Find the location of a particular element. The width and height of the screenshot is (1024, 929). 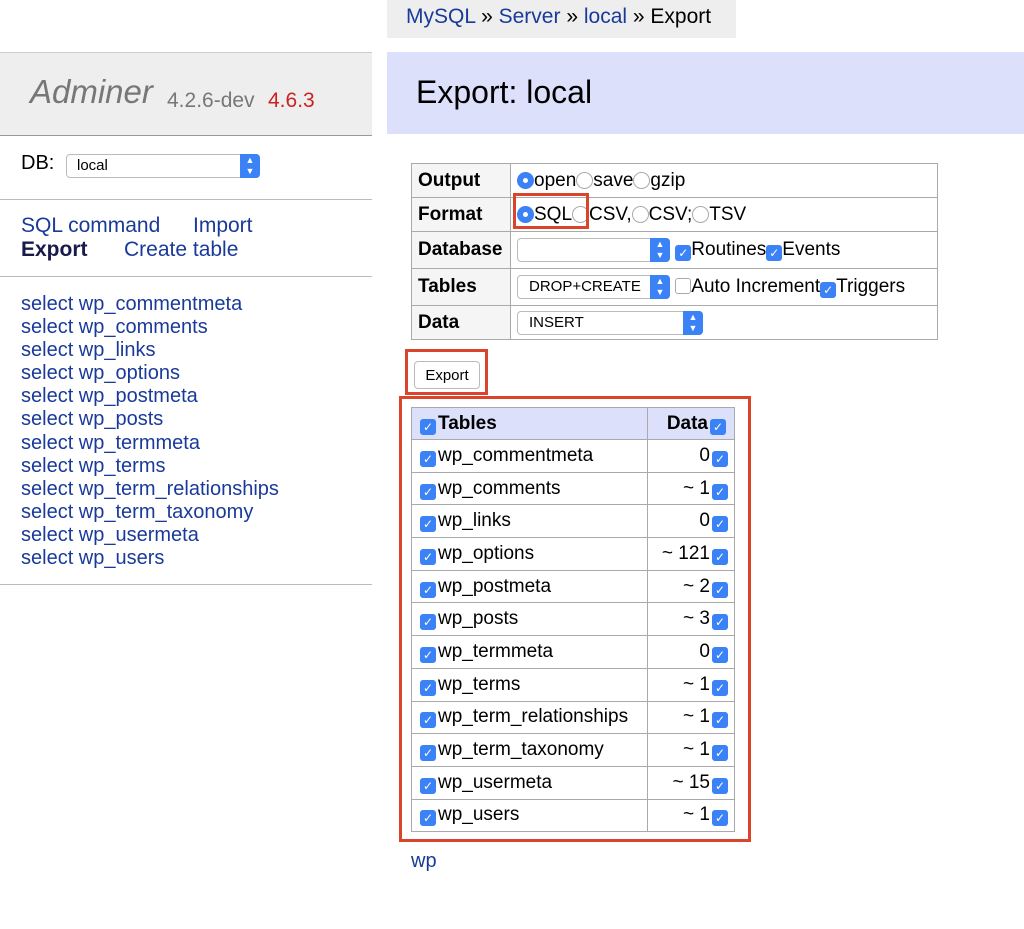

page-title: Export: local is located at coordinates (504, 92).